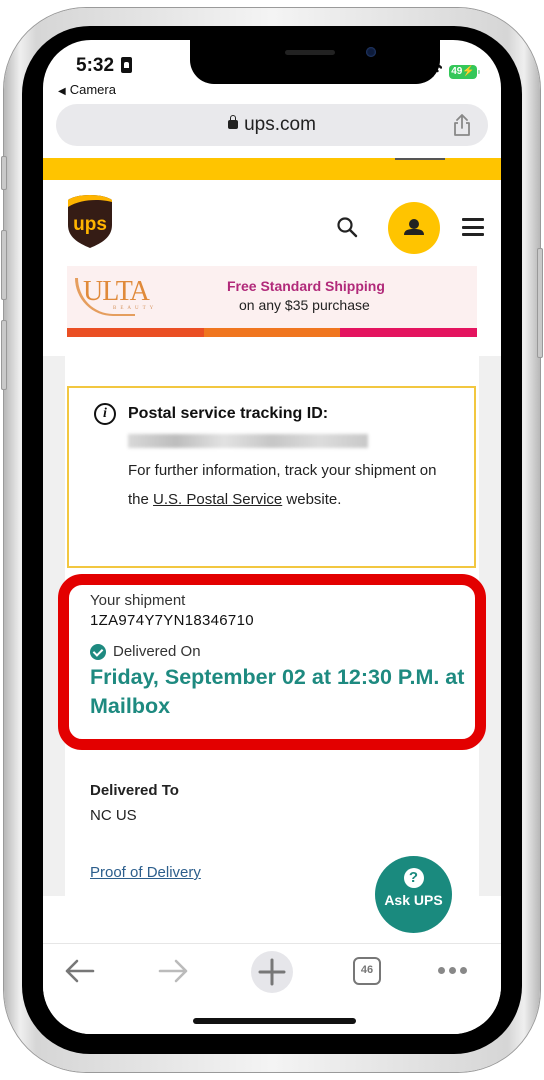 The height and width of the screenshot is (1080, 544). What do you see at coordinates (272, 662) in the screenshot?
I see `highlight-annotation` at bounding box center [272, 662].